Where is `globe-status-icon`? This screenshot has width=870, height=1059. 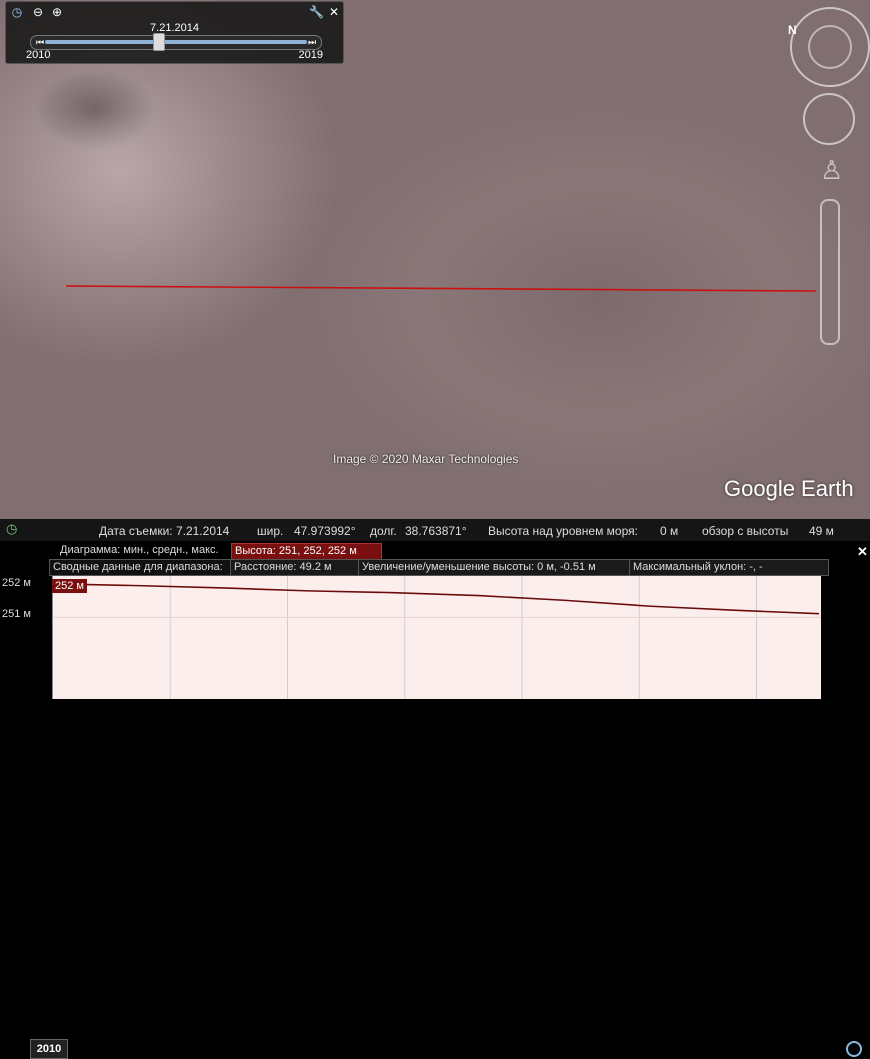 globe-status-icon is located at coordinates (854, 1049).